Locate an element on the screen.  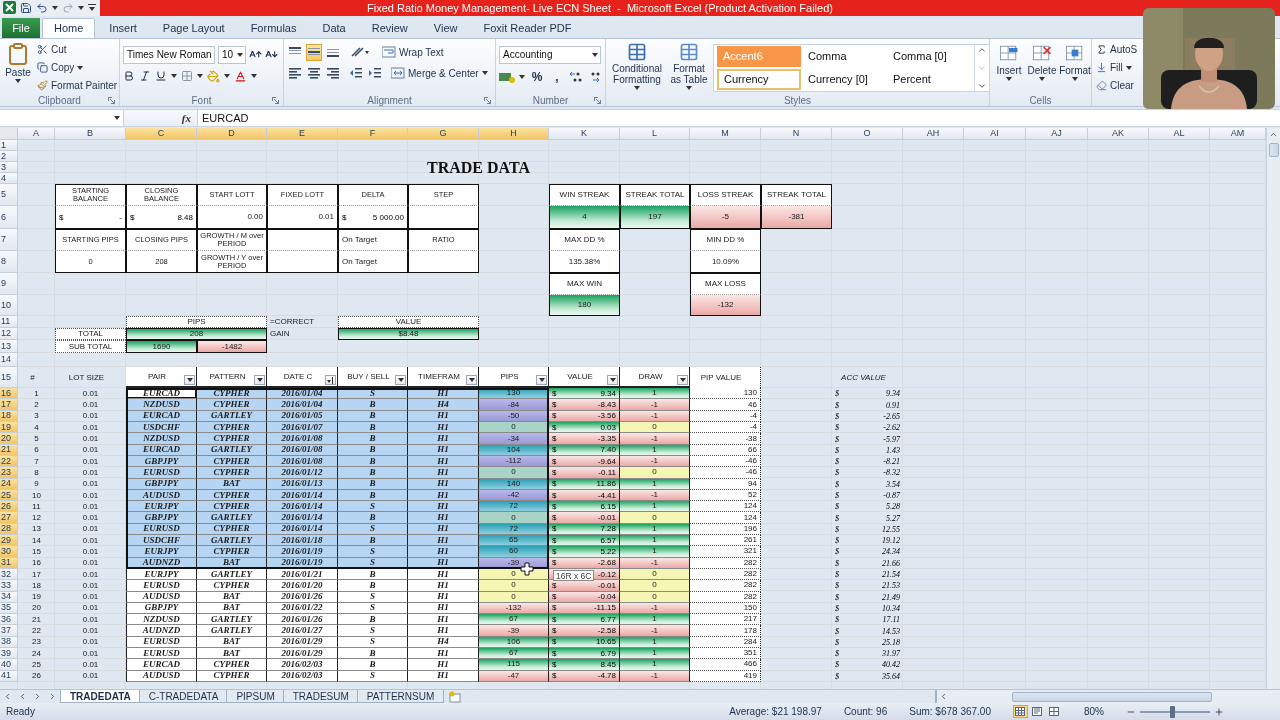
row-header: 10 is located at coordinates (9, 306).